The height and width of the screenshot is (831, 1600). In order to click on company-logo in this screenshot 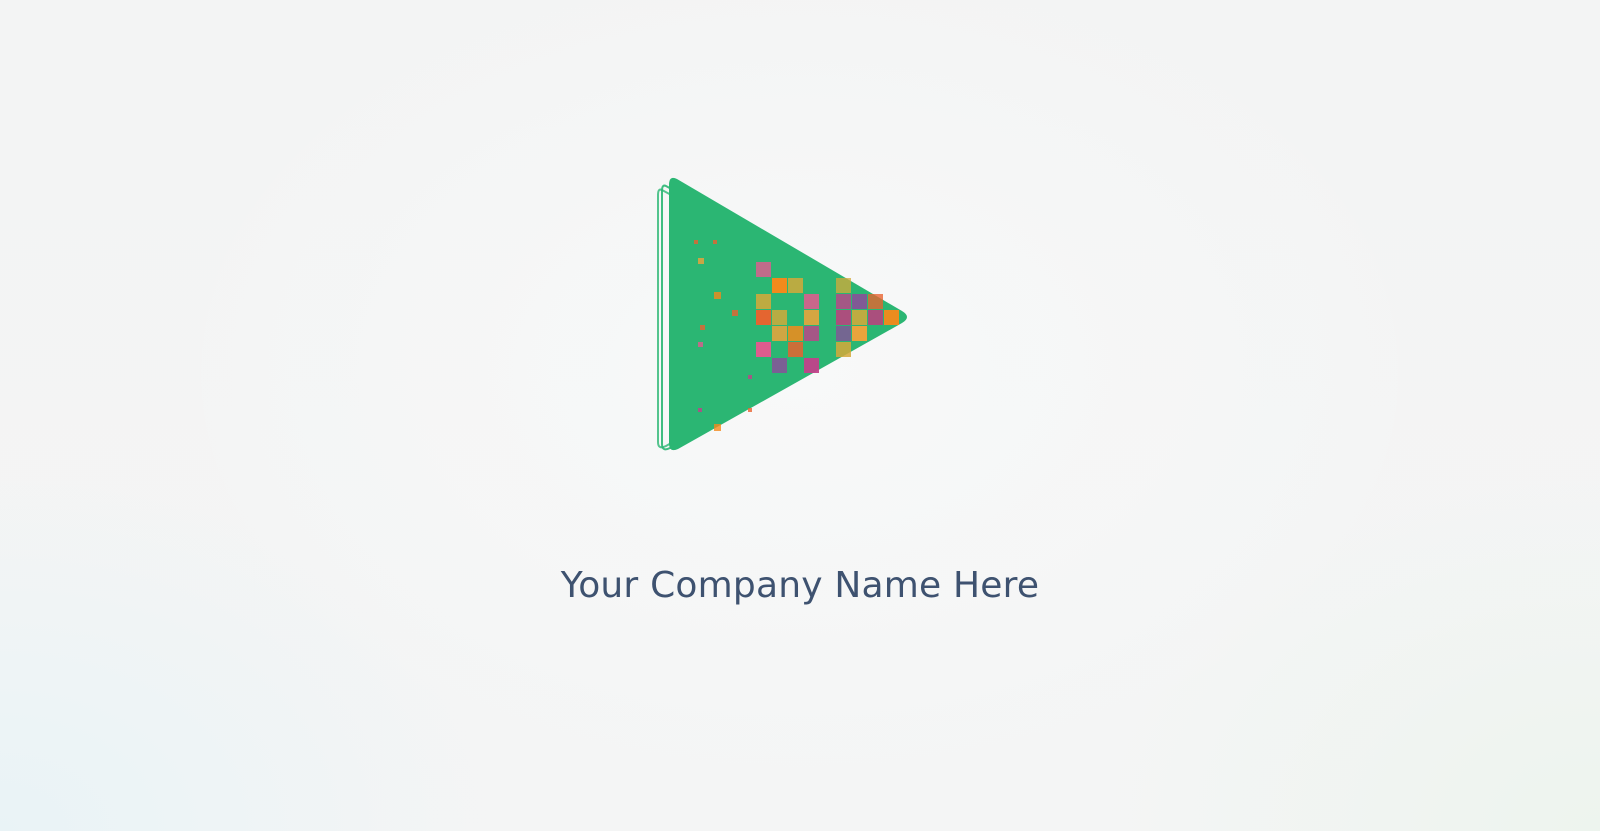, I will do `click(790, 320)`.